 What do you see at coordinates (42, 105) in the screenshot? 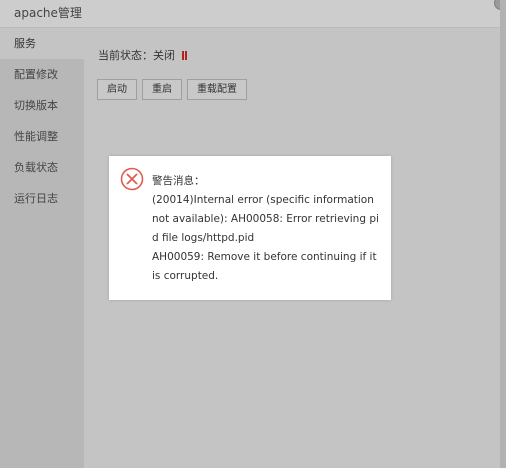
I see `sidebar-item-version: 切换版本` at bounding box center [42, 105].